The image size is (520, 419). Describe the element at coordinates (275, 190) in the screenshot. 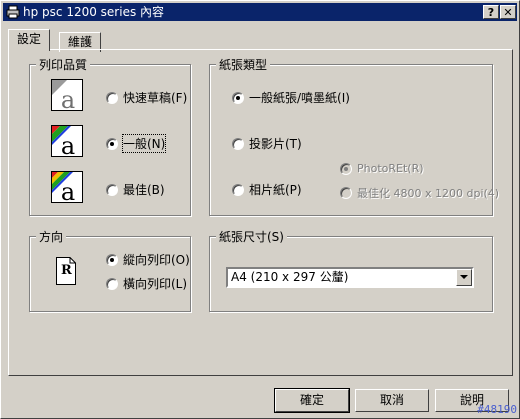

I see `paper-photo-label: 相片紙(P)` at that location.